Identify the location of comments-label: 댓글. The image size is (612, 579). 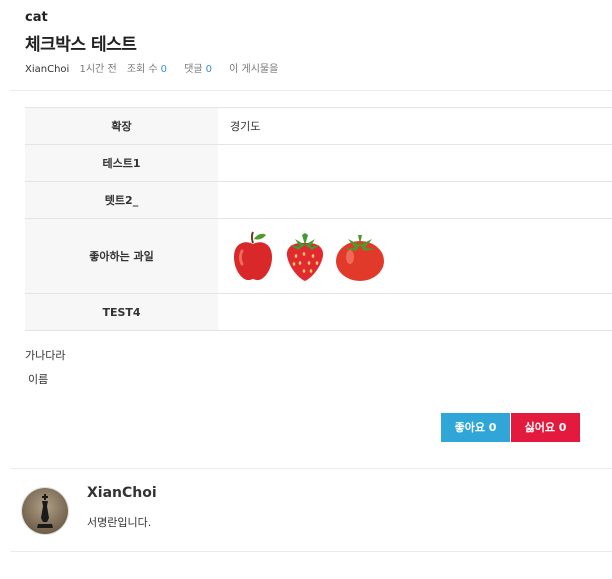
(193, 69).